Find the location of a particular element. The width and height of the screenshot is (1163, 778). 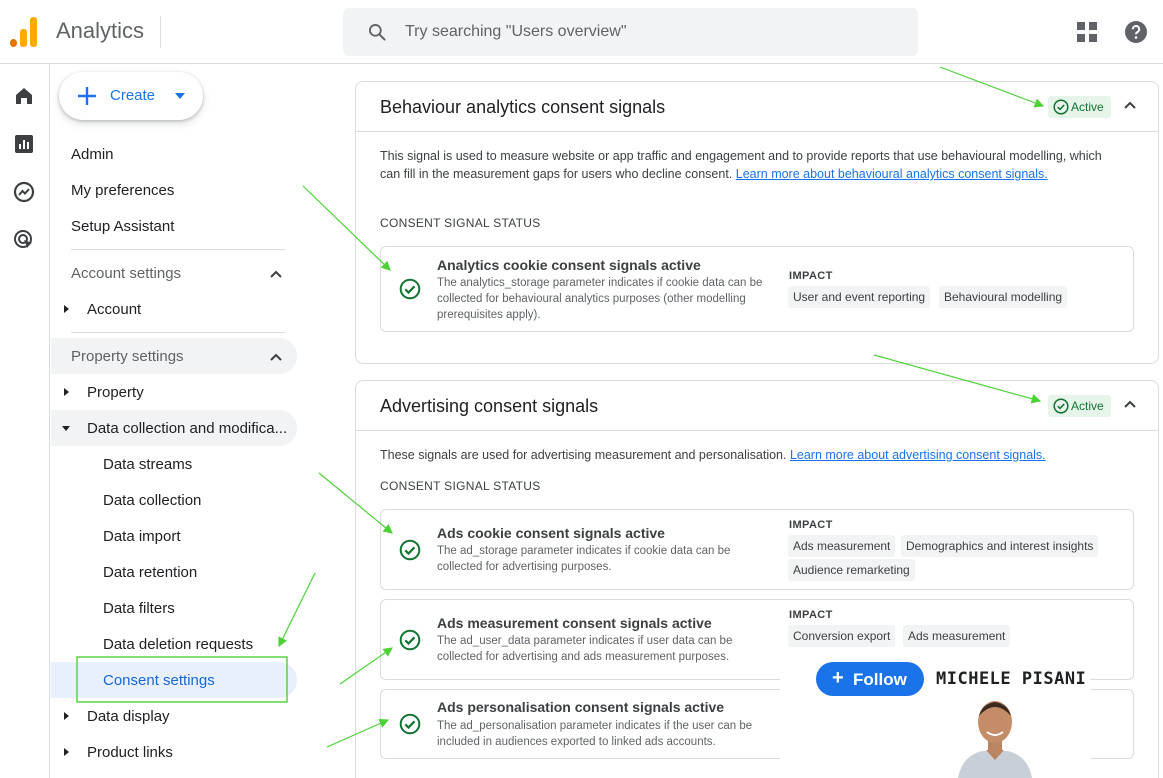

author-name: MICHELE PISANI is located at coordinates (1011, 679).